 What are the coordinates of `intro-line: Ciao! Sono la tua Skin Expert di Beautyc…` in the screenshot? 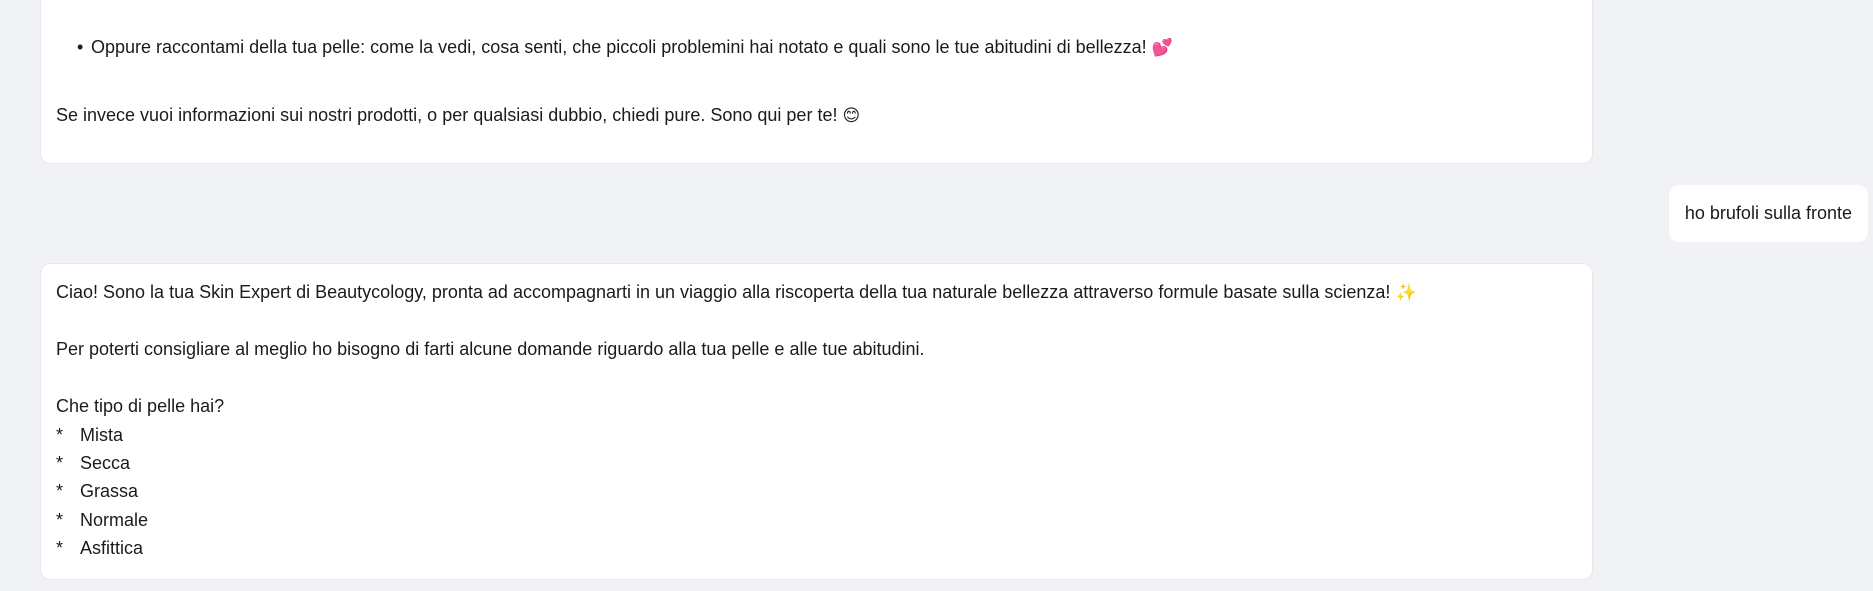 It's located at (736, 292).